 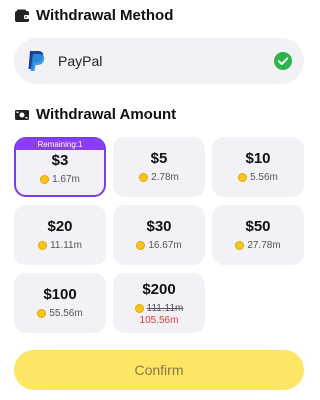 I want to click on coin-amount: 27.78m, so click(x=258, y=245).